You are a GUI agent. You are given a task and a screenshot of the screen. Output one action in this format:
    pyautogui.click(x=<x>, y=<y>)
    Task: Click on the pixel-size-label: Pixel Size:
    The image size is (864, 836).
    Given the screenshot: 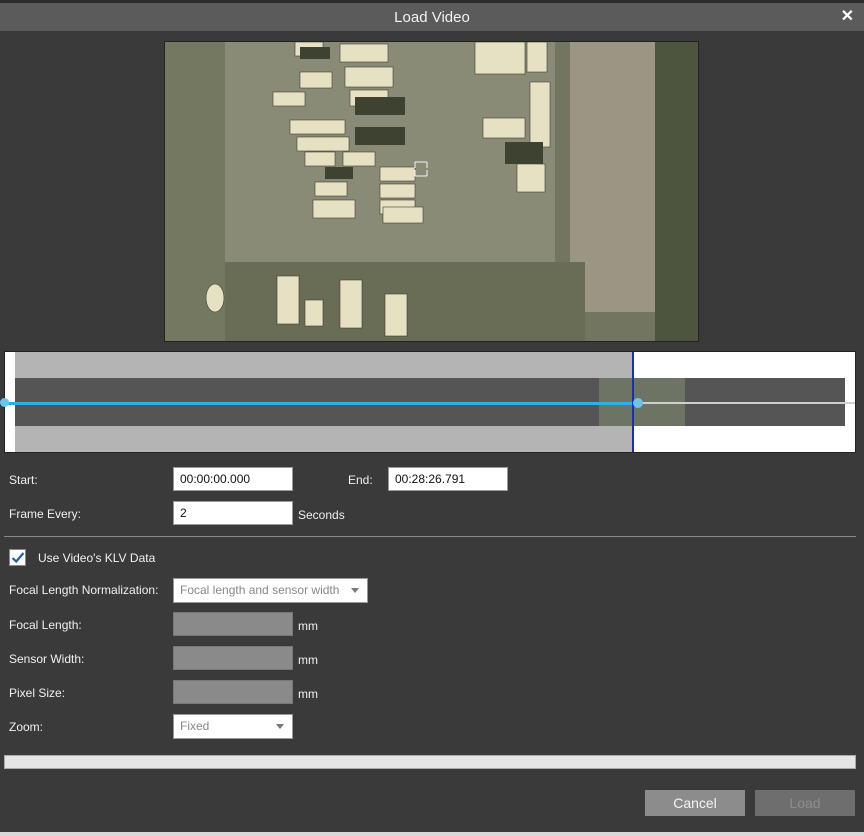 What is the action you would take?
    pyautogui.click(x=37, y=693)
    